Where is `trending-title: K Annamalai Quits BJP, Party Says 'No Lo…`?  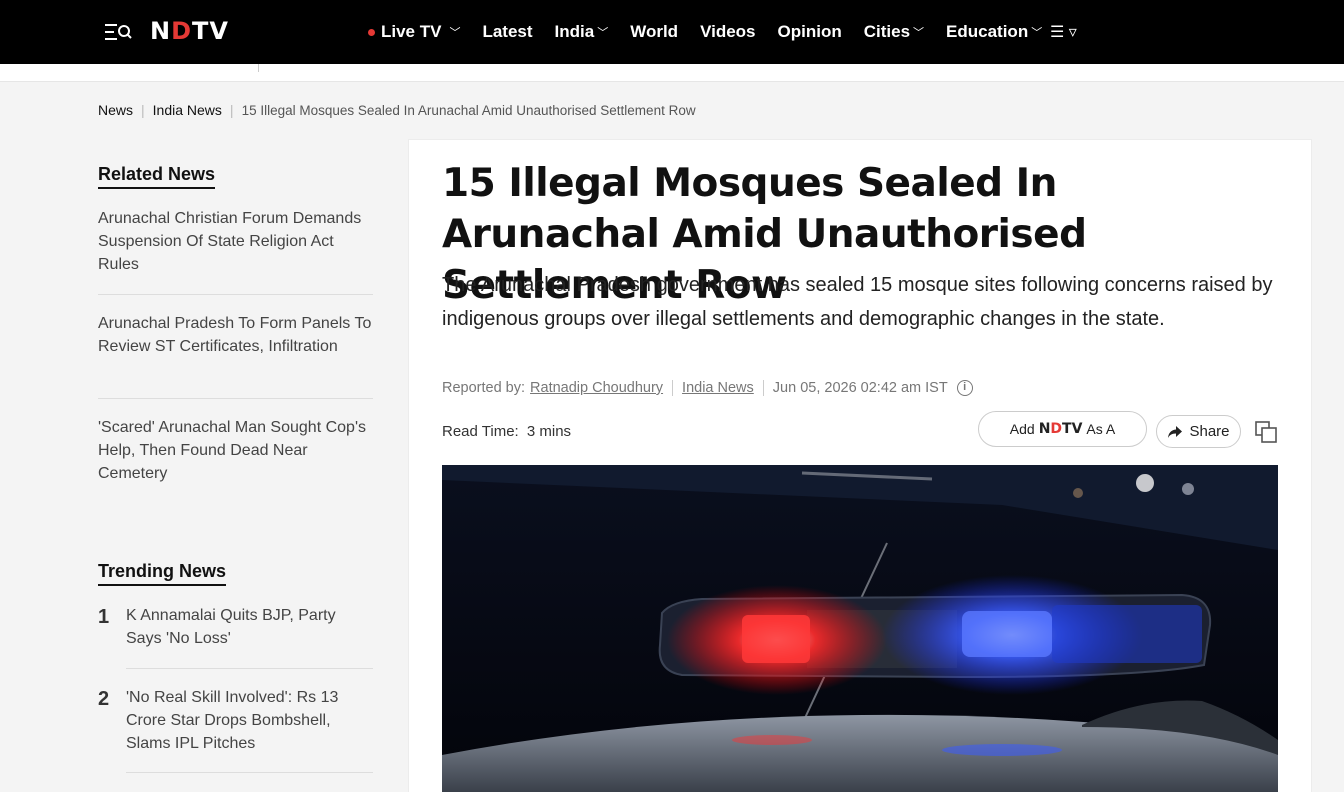 trending-title: K Annamalai Quits BJP, Party Says 'No Lo… is located at coordinates (231, 627).